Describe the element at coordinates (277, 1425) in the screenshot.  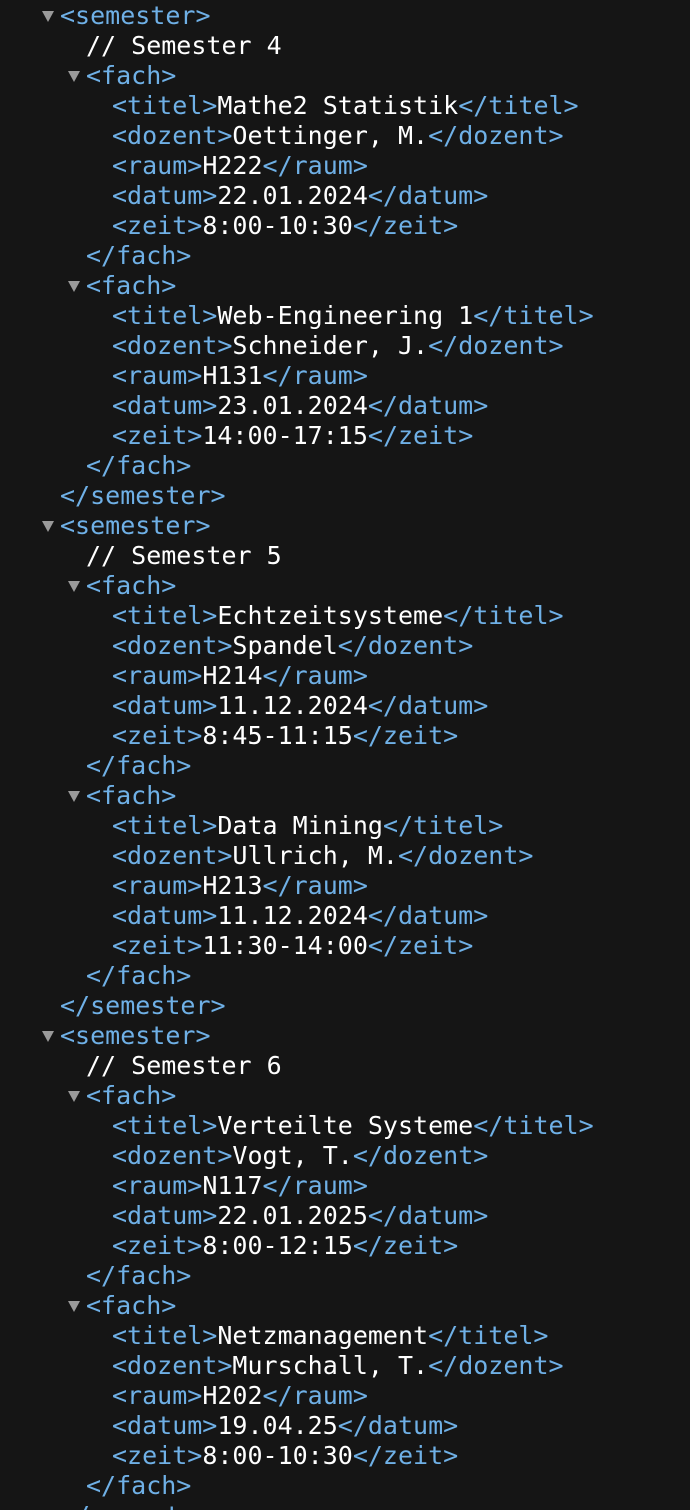
I see `field-value: 19.04.25` at that location.